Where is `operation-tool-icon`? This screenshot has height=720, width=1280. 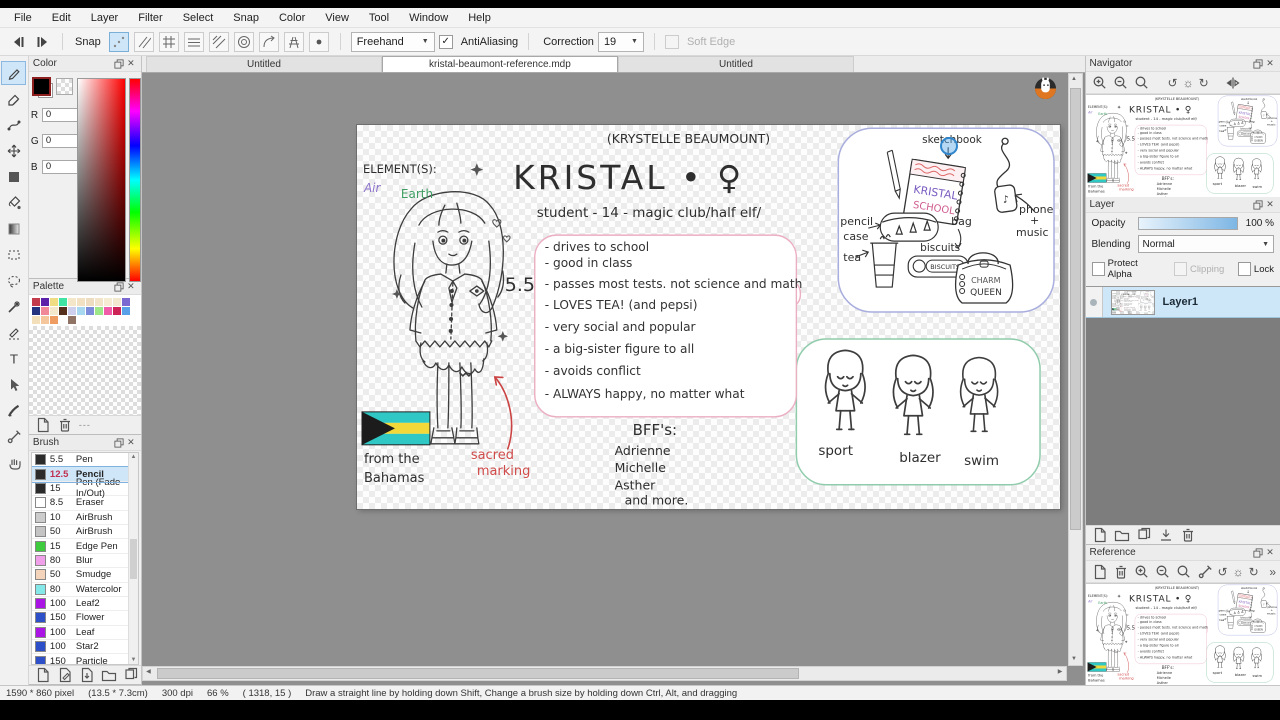
operation-tool-icon is located at coordinates (13, 385).